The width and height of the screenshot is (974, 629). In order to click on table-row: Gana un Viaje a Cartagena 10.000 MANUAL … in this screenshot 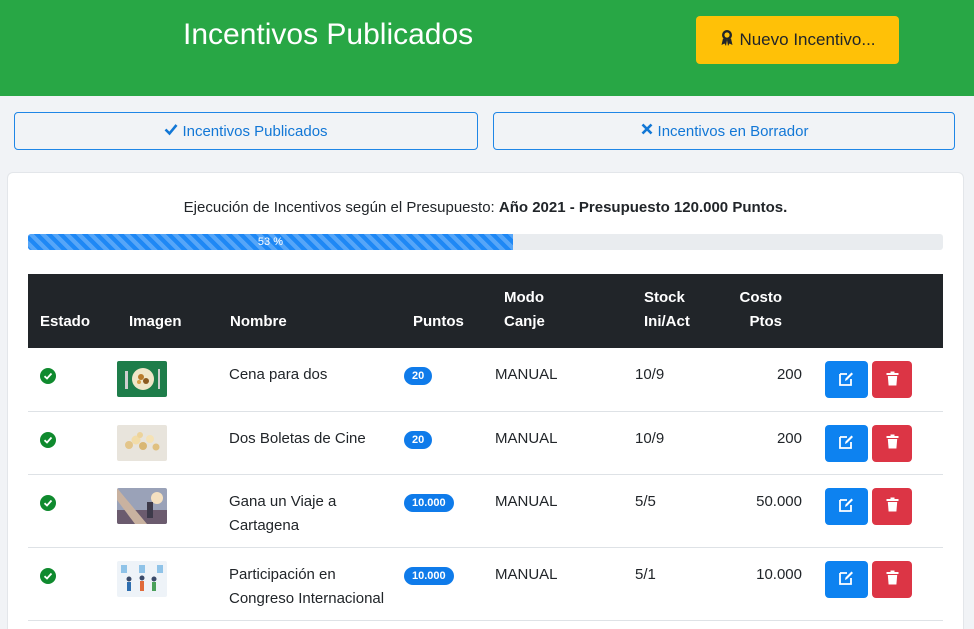, I will do `click(485, 511)`.